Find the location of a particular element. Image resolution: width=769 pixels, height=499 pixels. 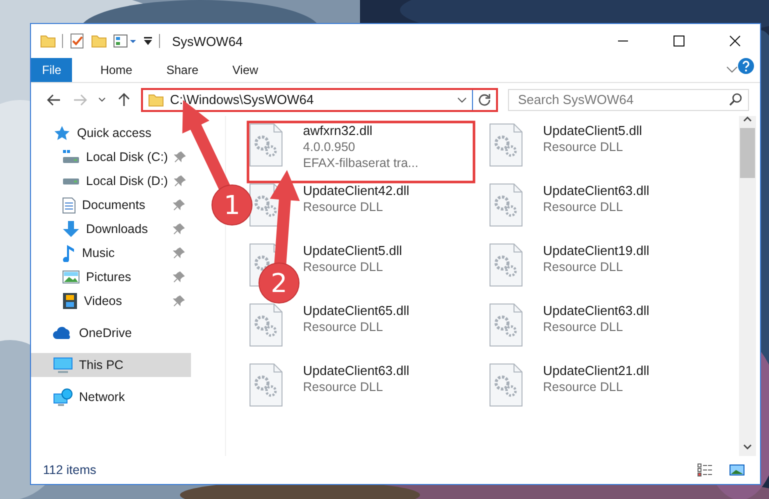

back-arrow-icon is located at coordinates (54, 100).